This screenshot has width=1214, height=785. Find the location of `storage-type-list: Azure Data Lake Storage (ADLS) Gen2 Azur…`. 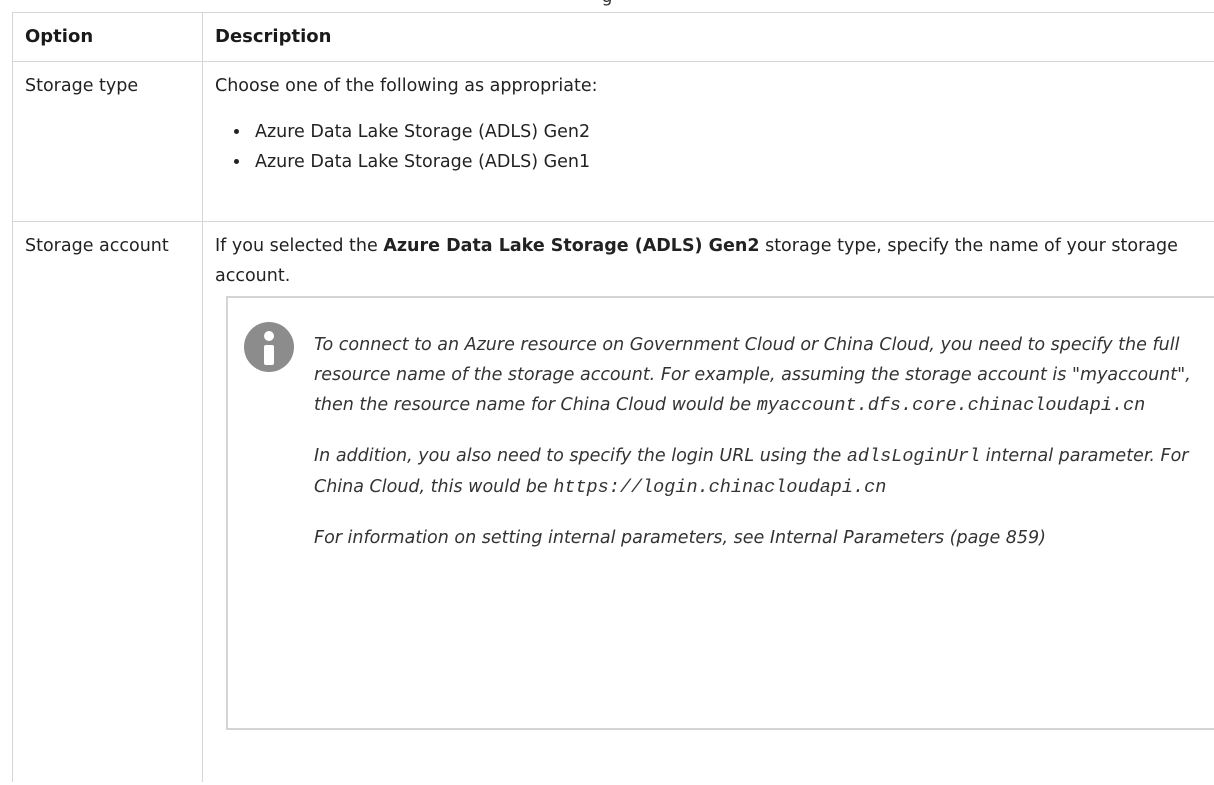

storage-type-list: Azure Data Lake Storage (ADLS) Gen2 Azur… is located at coordinates (709, 147).